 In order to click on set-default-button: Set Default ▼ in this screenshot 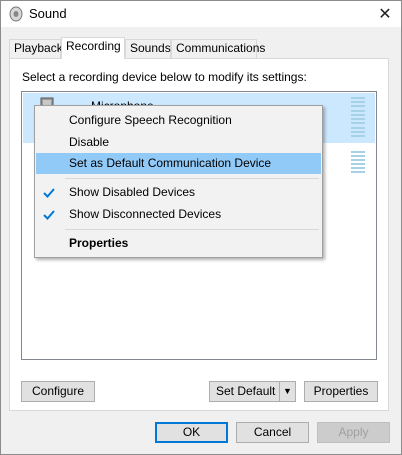, I will do `click(252, 391)`.